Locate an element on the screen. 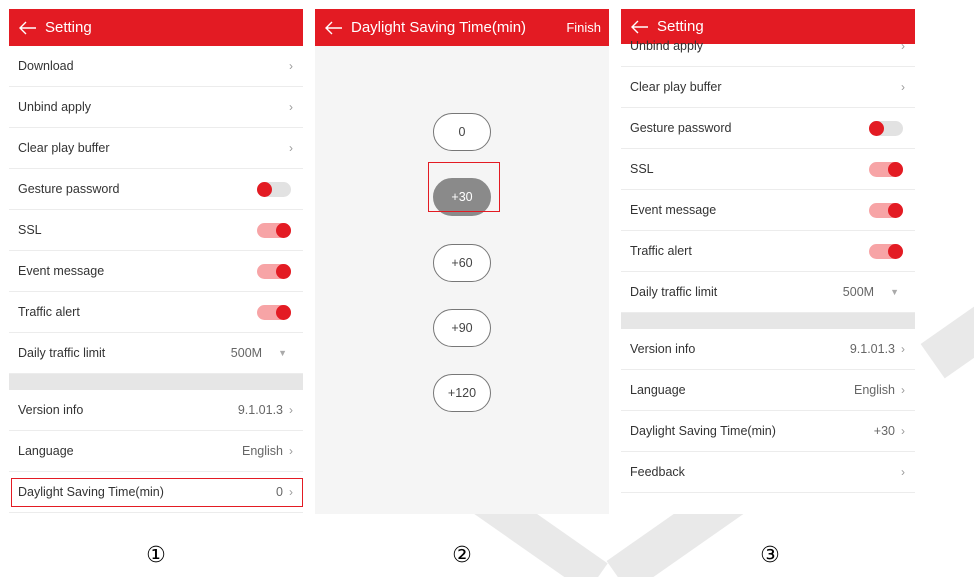  step-marker-3: ③ is located at coordinates (770, 555).